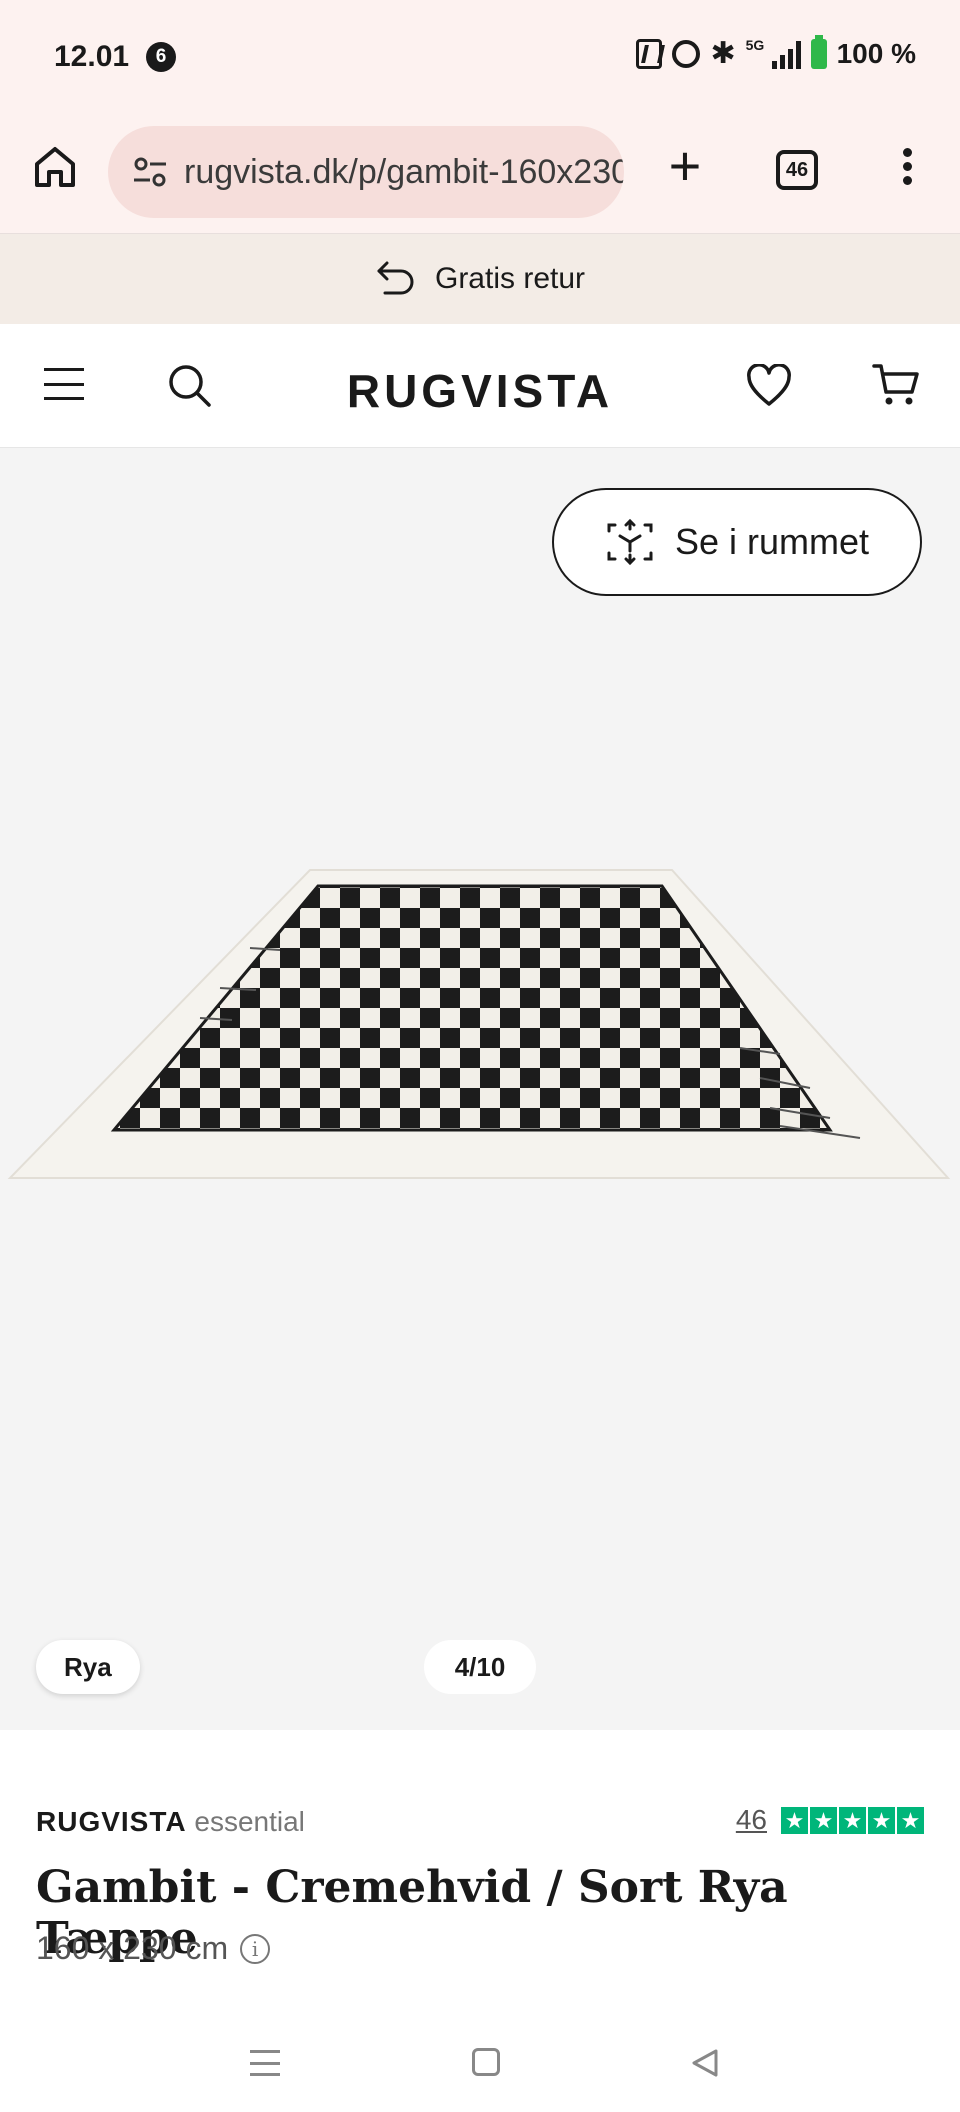  What do you see at coordinates (769, 386) in the screenshot?
I see `heart-icon` at bounding box center [769, 386].